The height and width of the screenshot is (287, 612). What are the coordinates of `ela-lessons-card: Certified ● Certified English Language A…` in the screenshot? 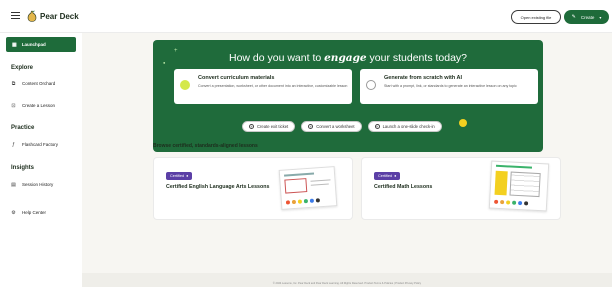 It's located at (253, 188).